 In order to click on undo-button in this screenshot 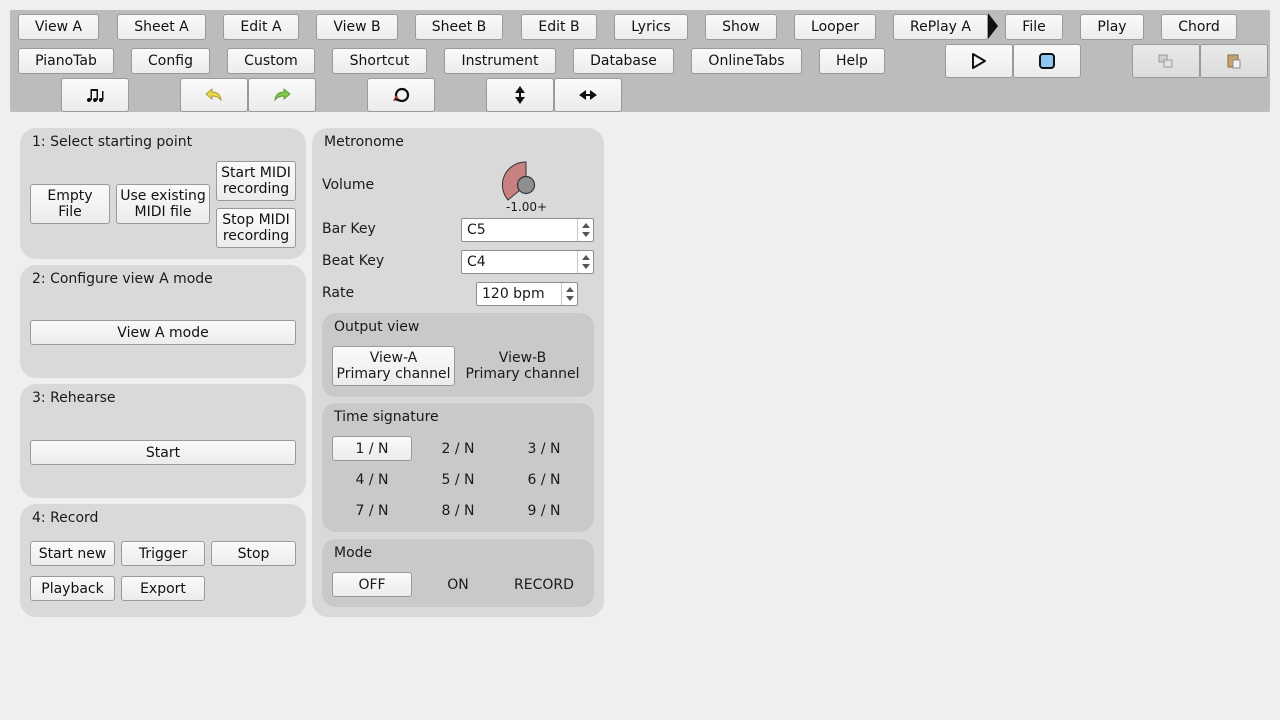, I will do `click(214, 95)`.